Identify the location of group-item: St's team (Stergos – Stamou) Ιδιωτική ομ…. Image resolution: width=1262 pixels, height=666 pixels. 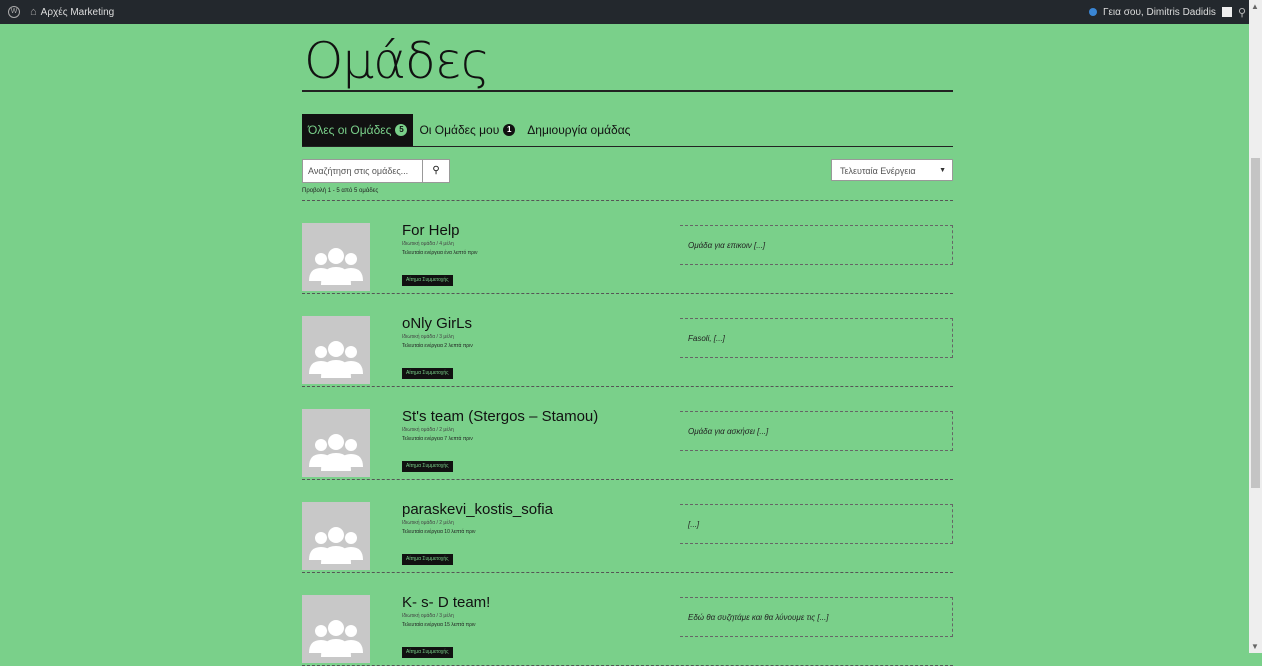
(627, 433).